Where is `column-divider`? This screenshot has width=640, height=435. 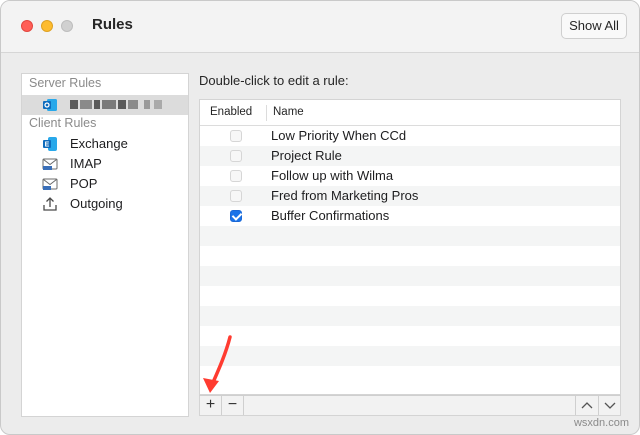
column-divider is located at coordinates (266, 113).